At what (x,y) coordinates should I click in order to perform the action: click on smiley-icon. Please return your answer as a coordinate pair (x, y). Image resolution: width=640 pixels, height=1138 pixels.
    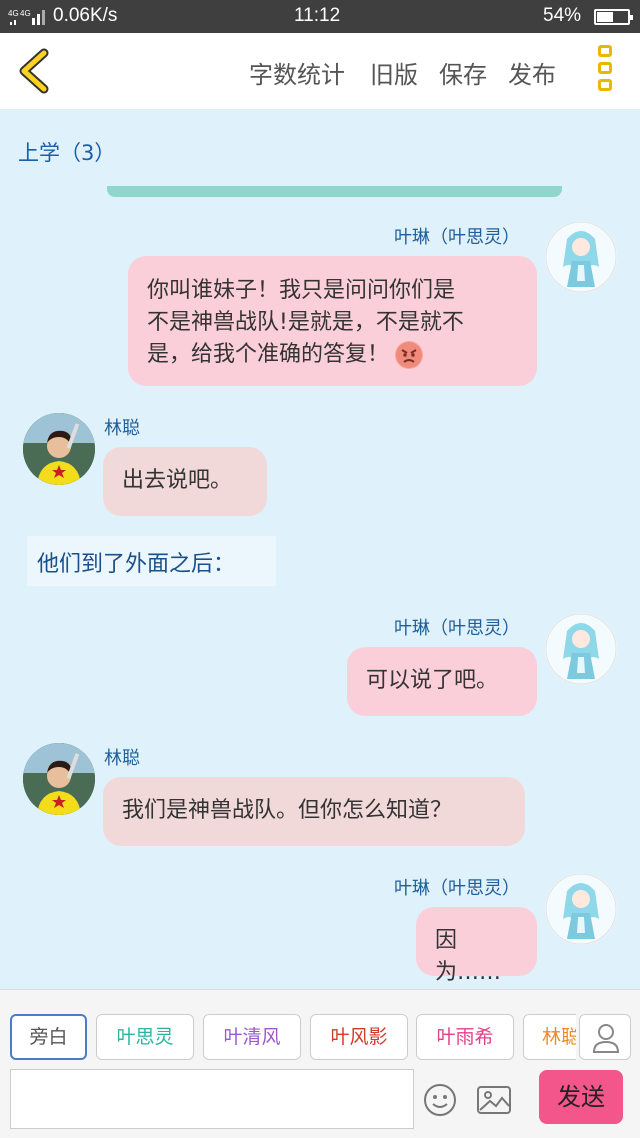
    Looking at the image, I should click on (440, 1100).